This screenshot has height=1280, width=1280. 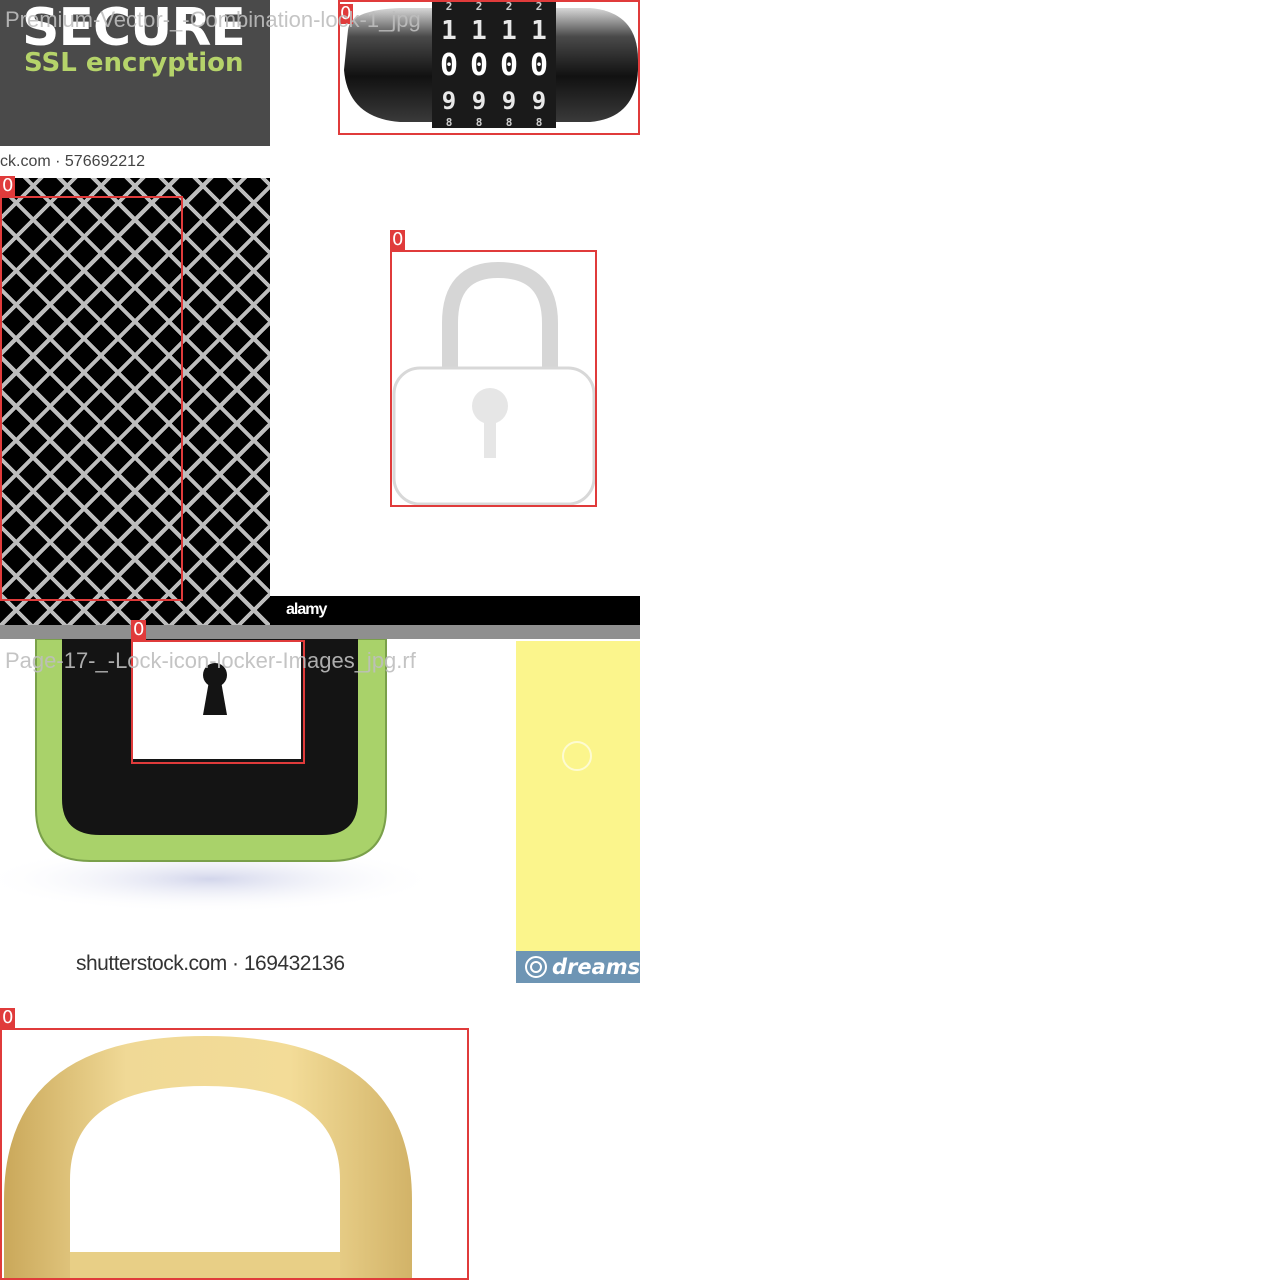 I want to click on faint-watermark-icon, so click(x=577, y=756).